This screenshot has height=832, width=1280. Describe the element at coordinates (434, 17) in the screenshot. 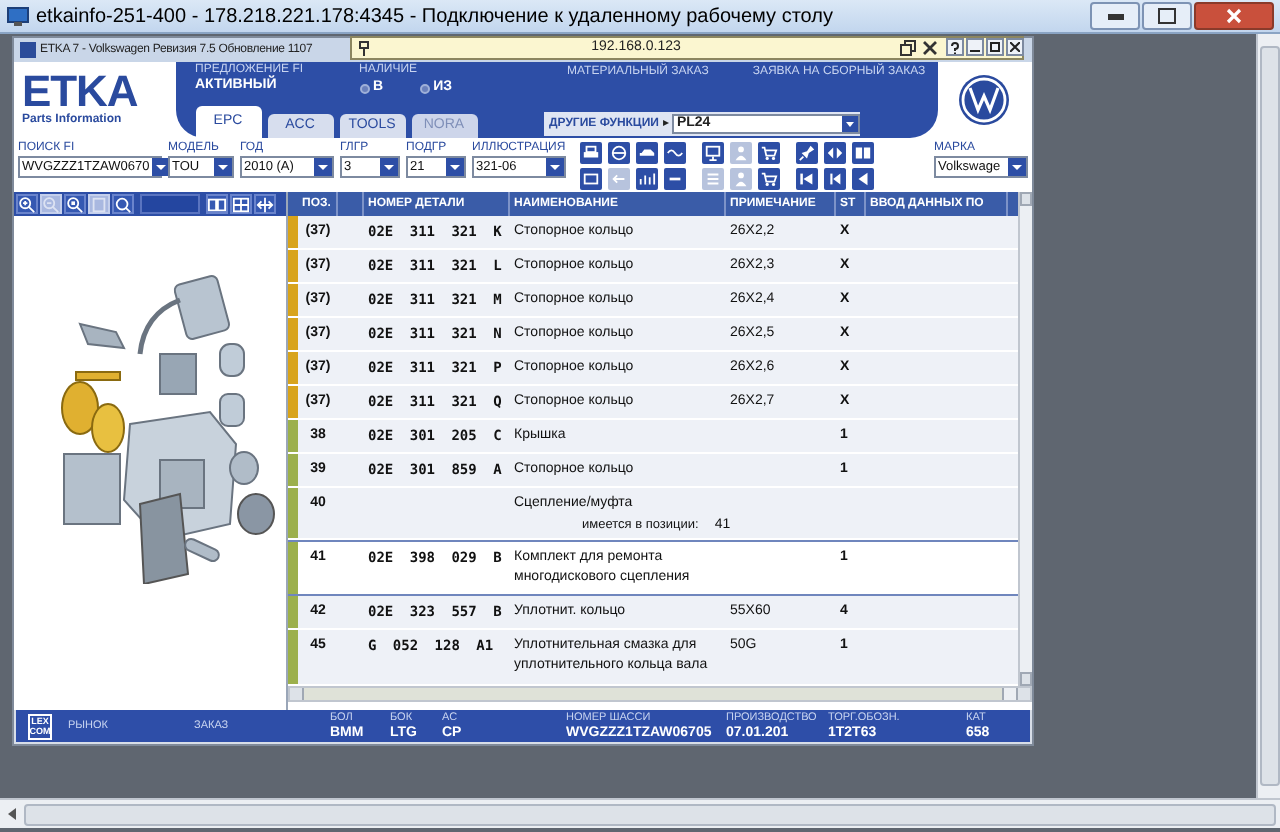

I see `window-title: etkainfo-251-400 - 178.218.221.178:4345 - Подключение к удаленному рабочему столу` at that location.